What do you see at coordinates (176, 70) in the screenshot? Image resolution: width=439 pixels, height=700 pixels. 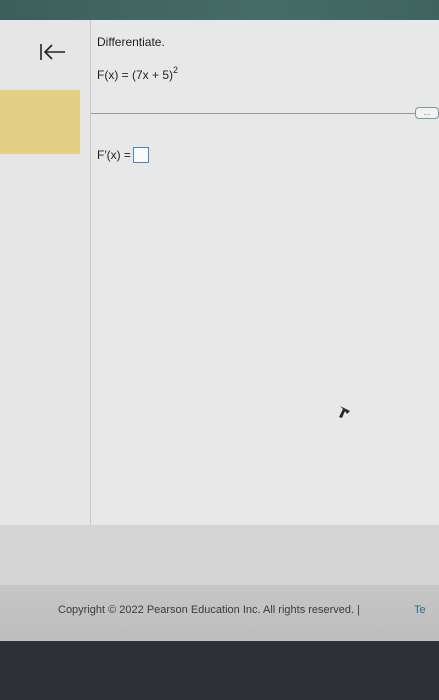 I see `function-exponent: 2` at bounding box center [176, 70].